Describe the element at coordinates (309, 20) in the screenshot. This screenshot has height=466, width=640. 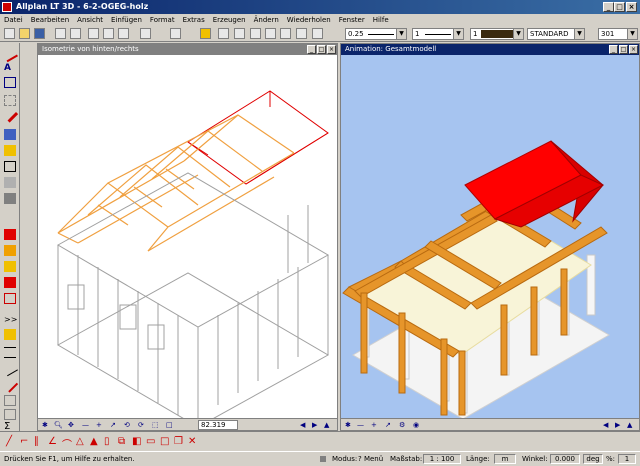
I see `menu-wiederholen: Wiederholen` at that location.